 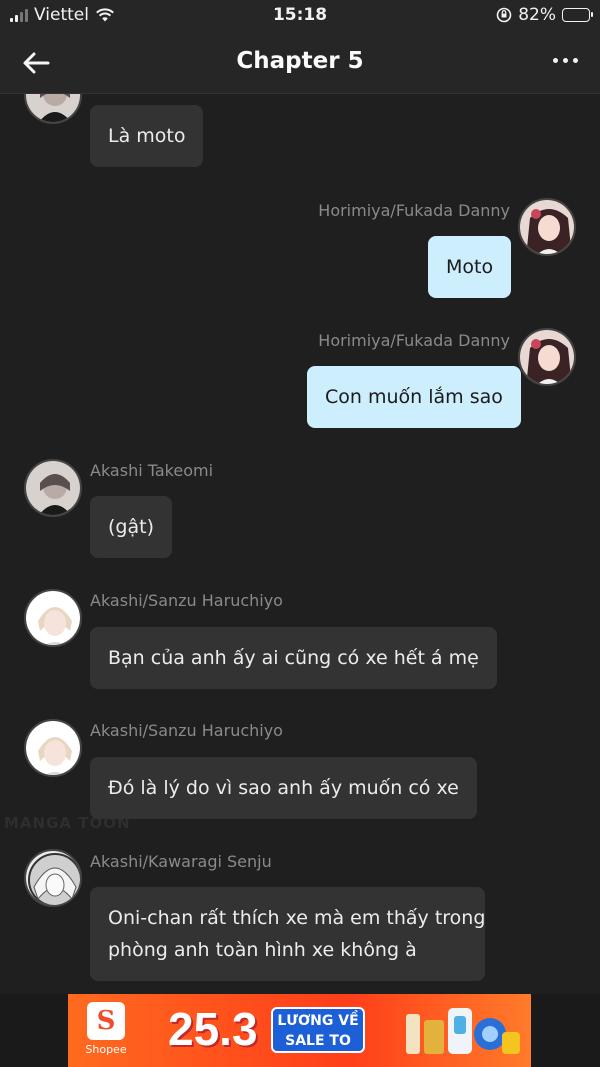 I want to click on message-line: phòng anh toàn hình xe không à, so click(x=262, y=950).